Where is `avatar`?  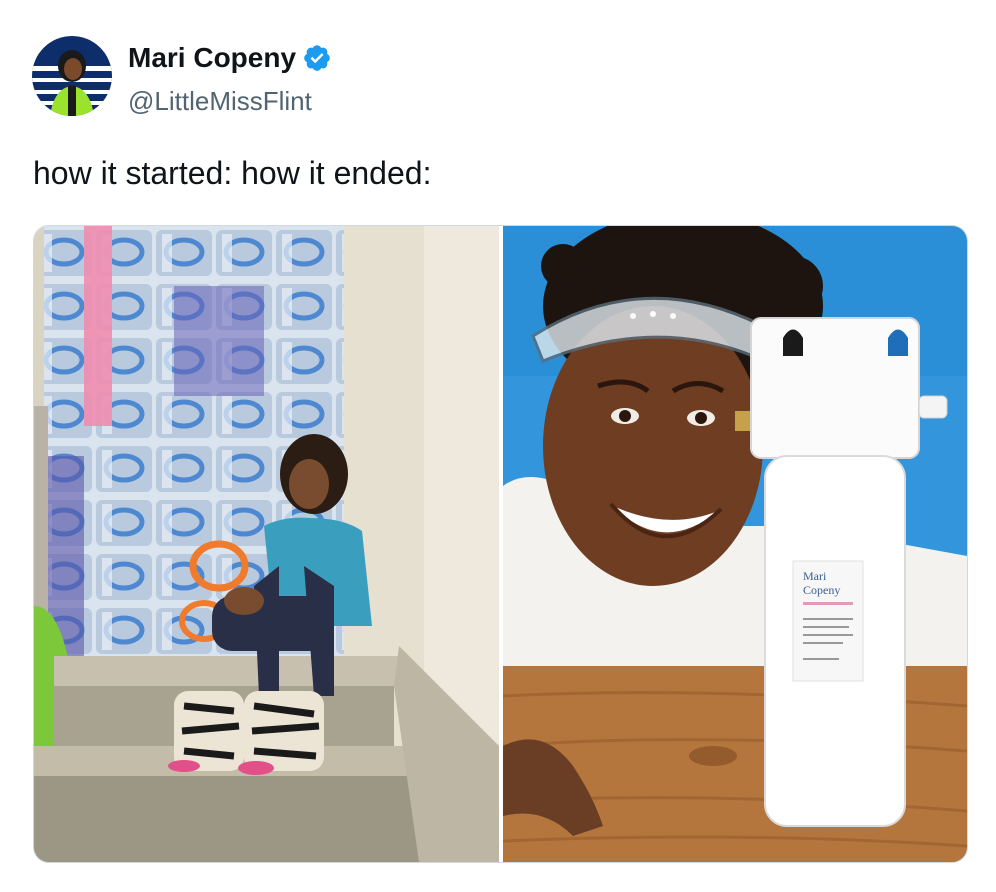
avatar is located at coordinates (72, 76).